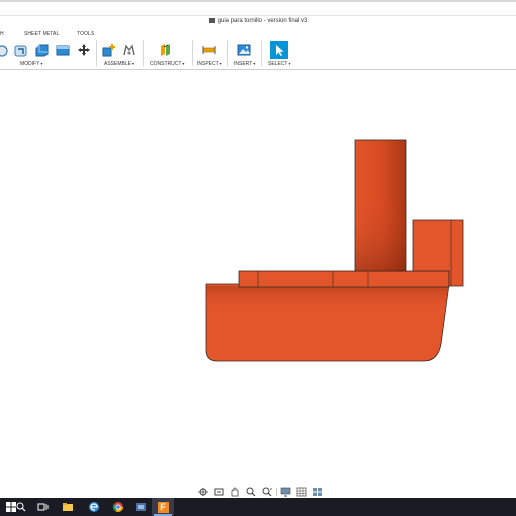 The height and width of the screenshot is (516, 516). I want to click on document-icon, so click(211, 20).